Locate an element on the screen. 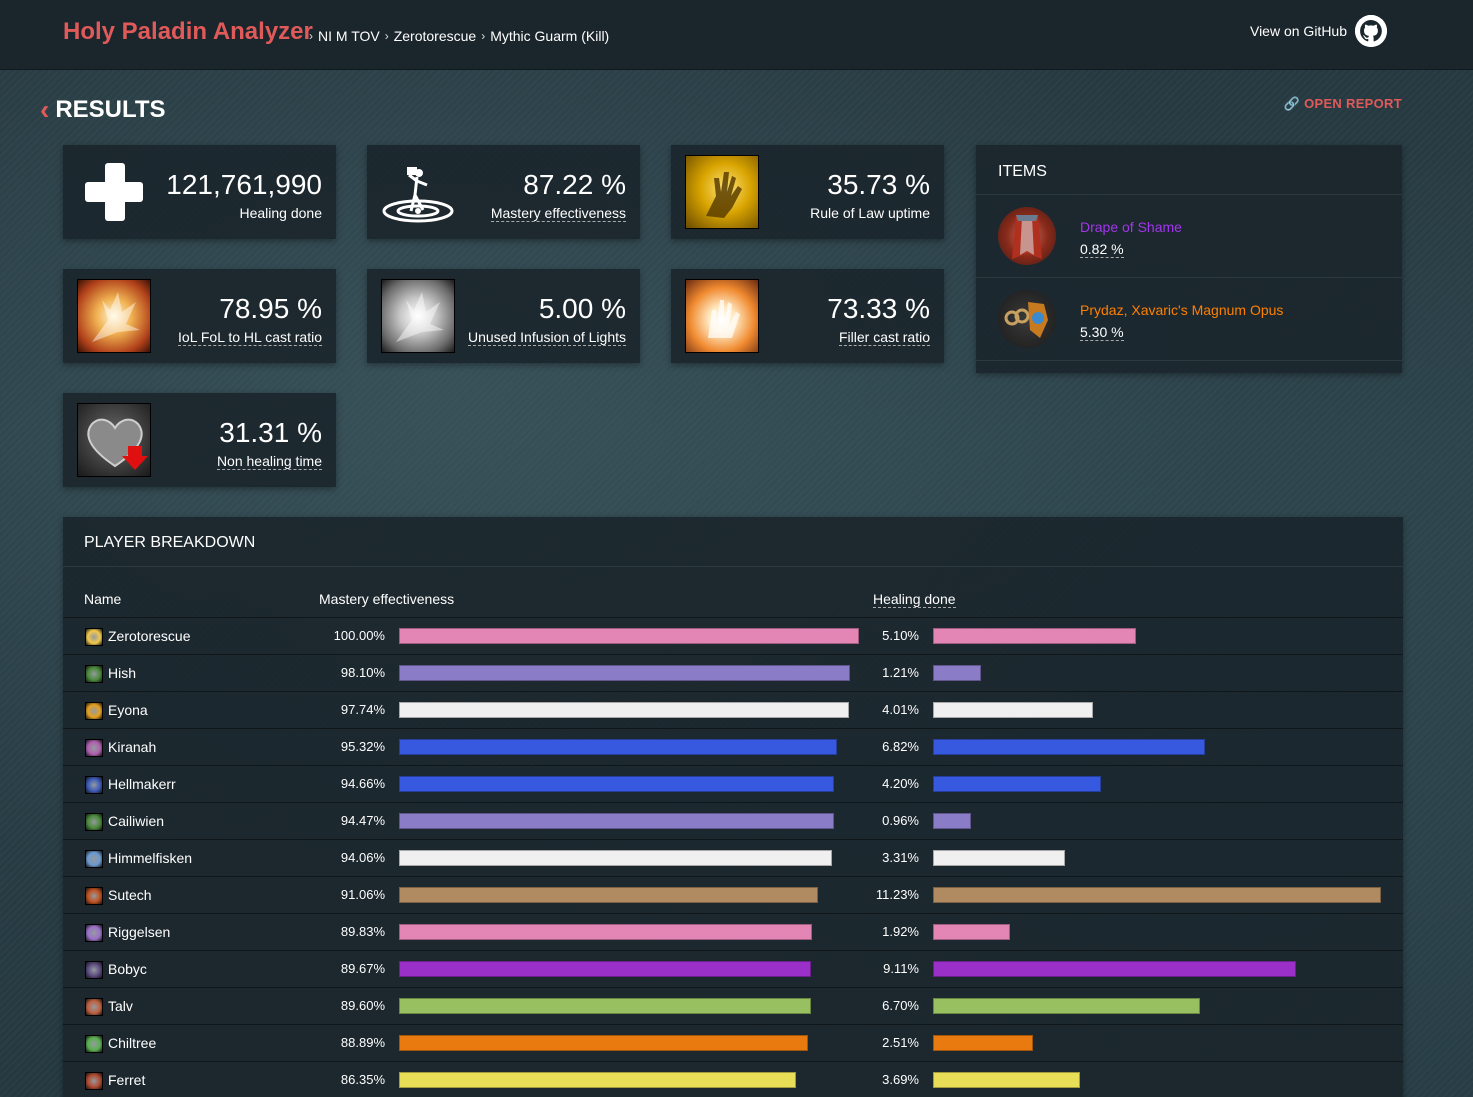  mastery-percentage: 94.47% is located at coordinates (362, 820).